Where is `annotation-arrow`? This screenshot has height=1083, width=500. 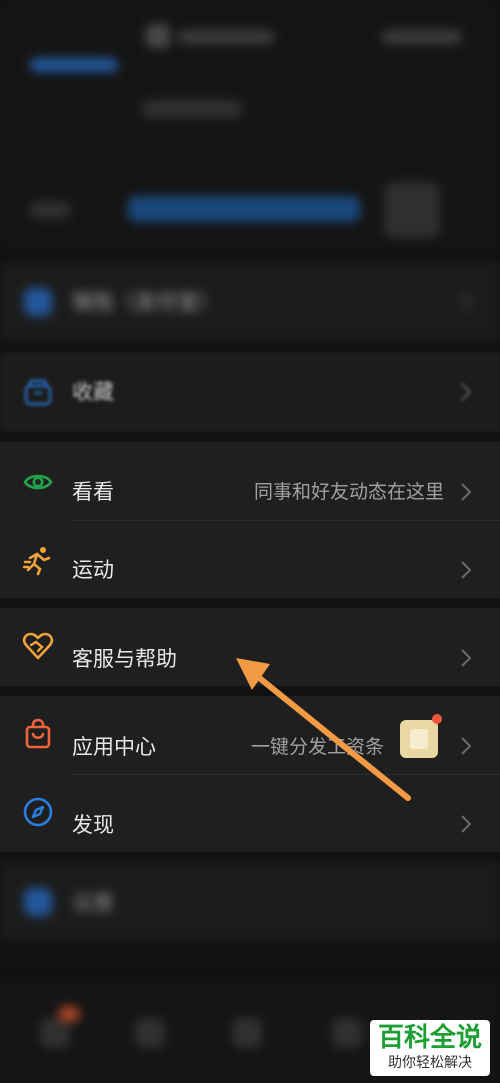
annotation-arrow is located at coordinates (323, 729).